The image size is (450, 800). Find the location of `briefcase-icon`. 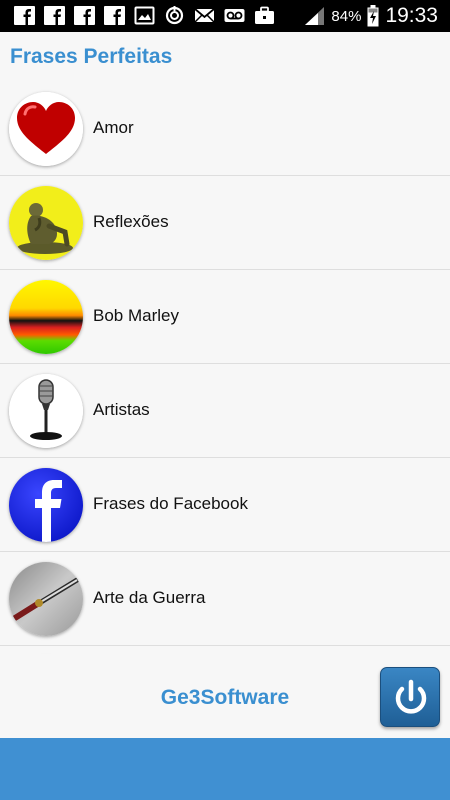

briefcase-icon is located at coordinates (264, 15).